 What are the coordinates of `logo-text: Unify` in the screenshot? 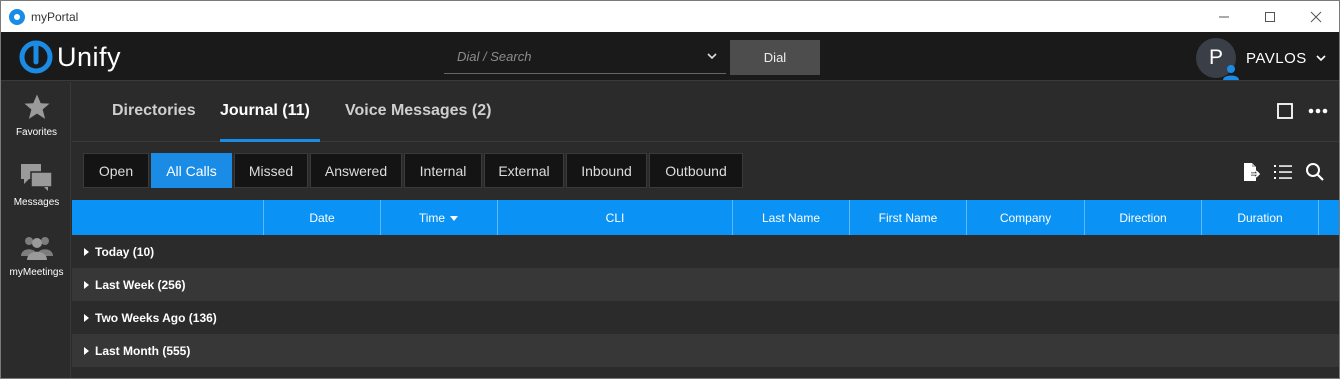 It's located at (89, 56).